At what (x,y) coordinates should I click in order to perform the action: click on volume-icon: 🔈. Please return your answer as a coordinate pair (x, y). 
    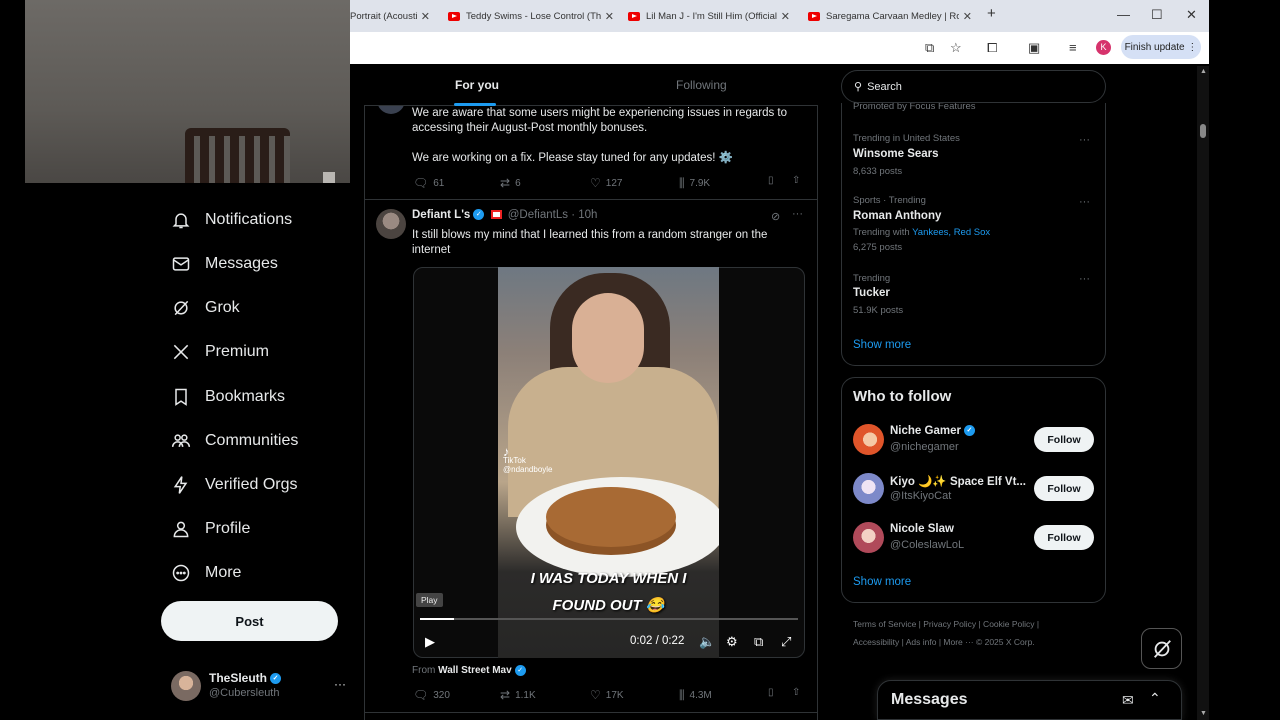
    Looking at the image, I should click on (707, 642).